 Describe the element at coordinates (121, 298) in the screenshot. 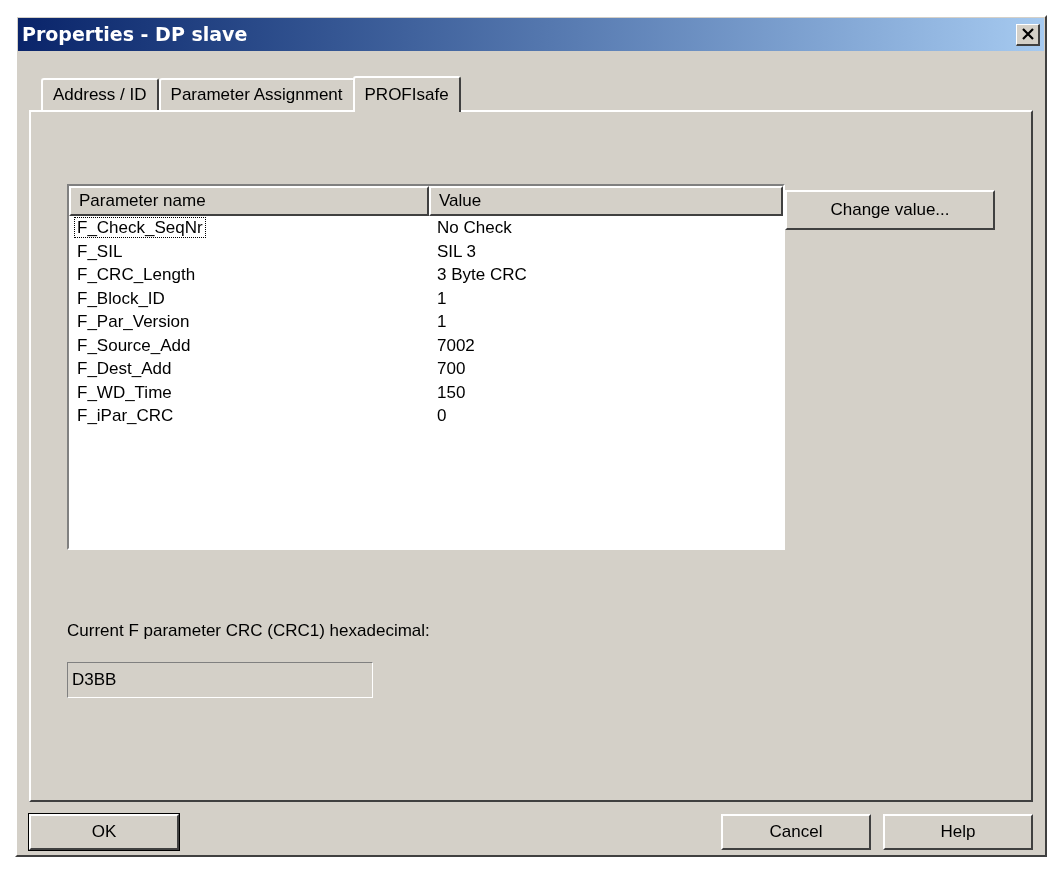

I see `parameter-name: F_Block_ID` at that location.